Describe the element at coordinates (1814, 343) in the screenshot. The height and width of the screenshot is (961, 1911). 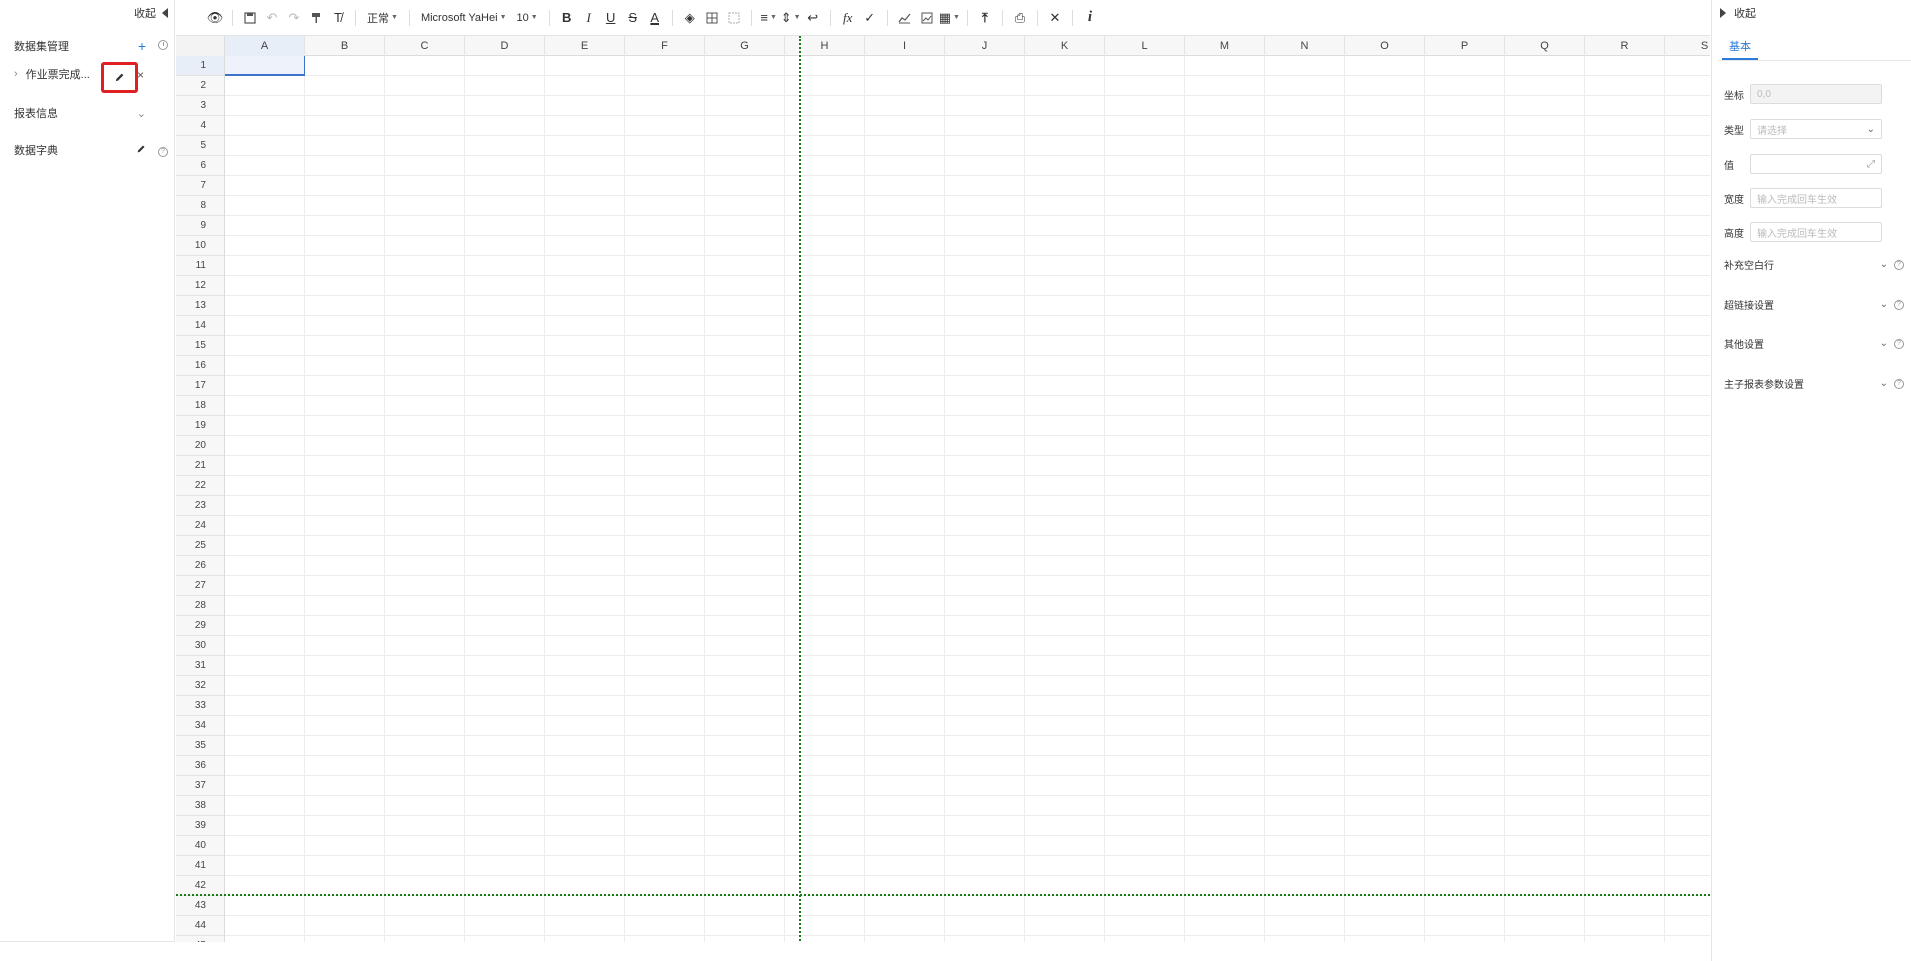
I see `section-other-settings: 其他设置 ⌄ ?` at that location.